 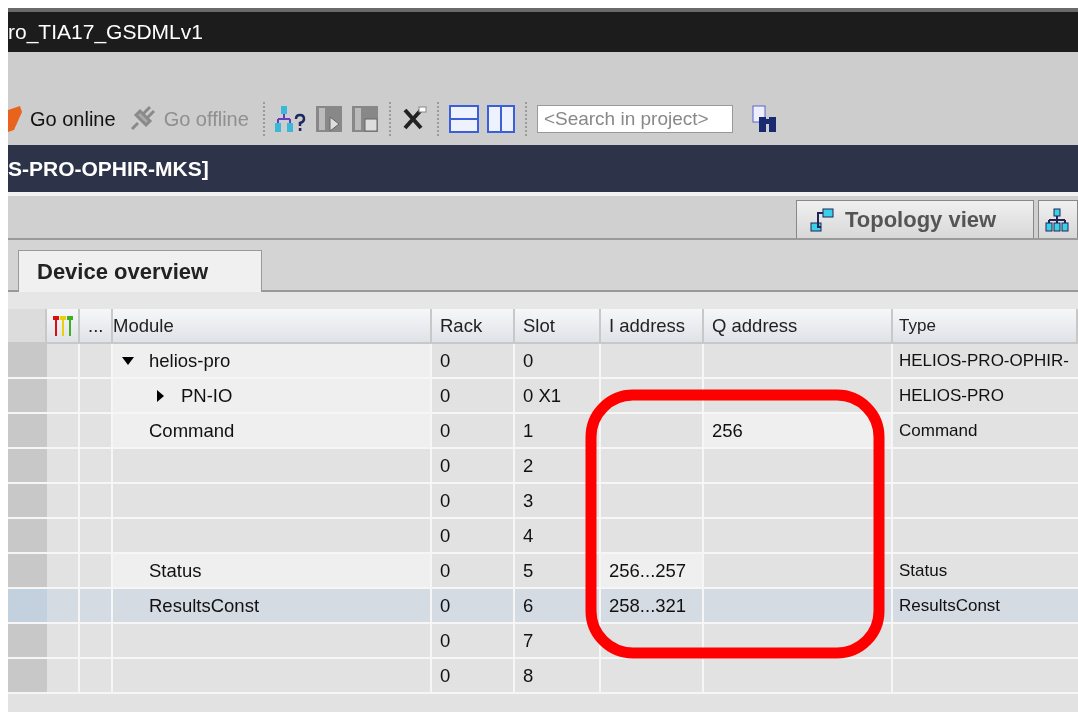 I want to click on table-cell: 8, so click(x=558, y=675).